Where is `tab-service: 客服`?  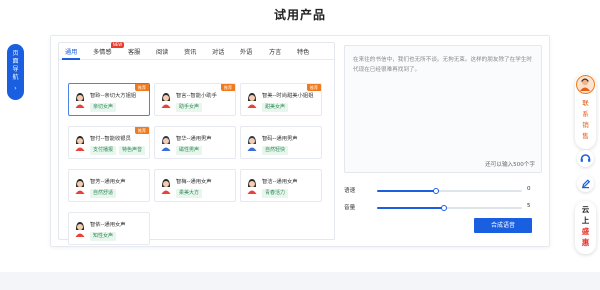
tab-service: 客服 is located at coordinates (134, 51).